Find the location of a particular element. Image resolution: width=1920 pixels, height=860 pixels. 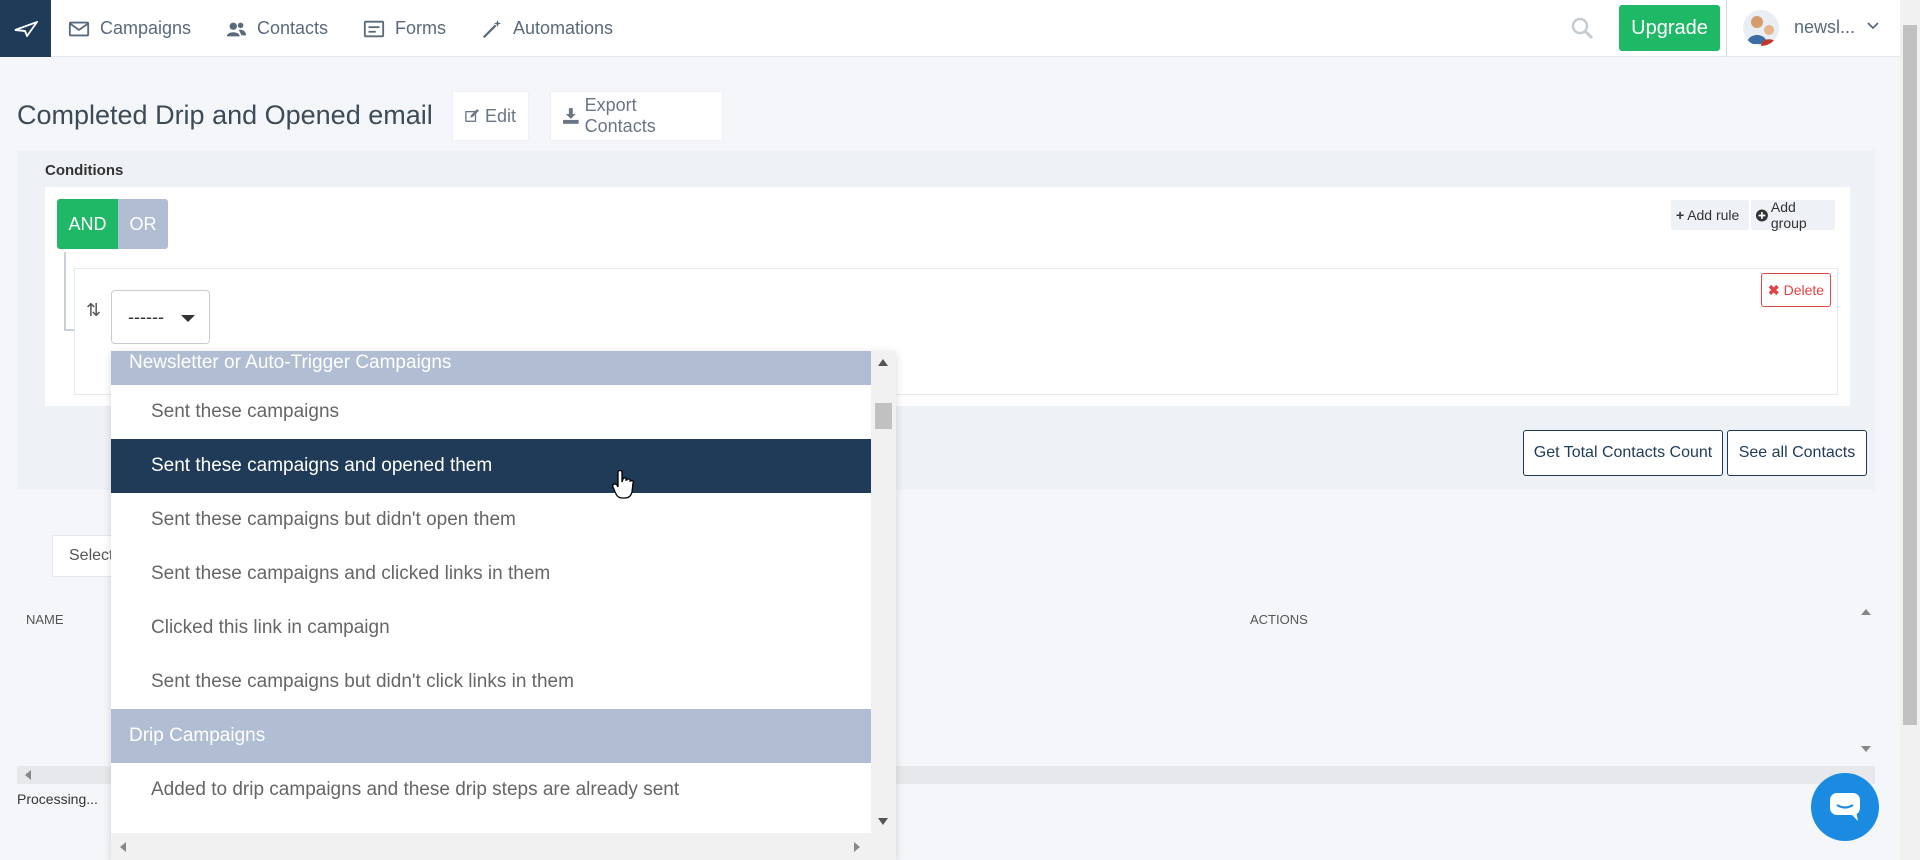

or-toggle: OR is located at coordinates (143, 224).